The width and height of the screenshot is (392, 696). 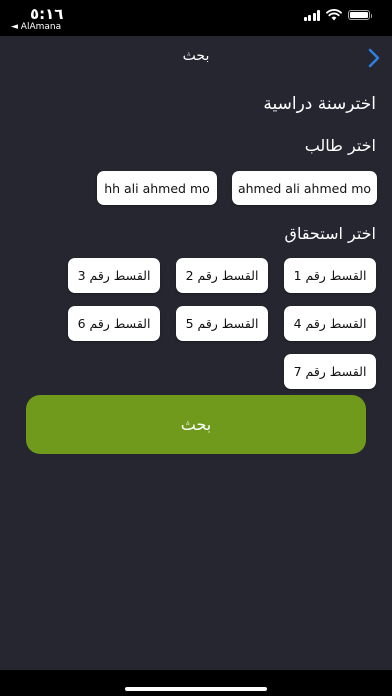 I want to click on search-button: بحث, so click(x=196, y=424).